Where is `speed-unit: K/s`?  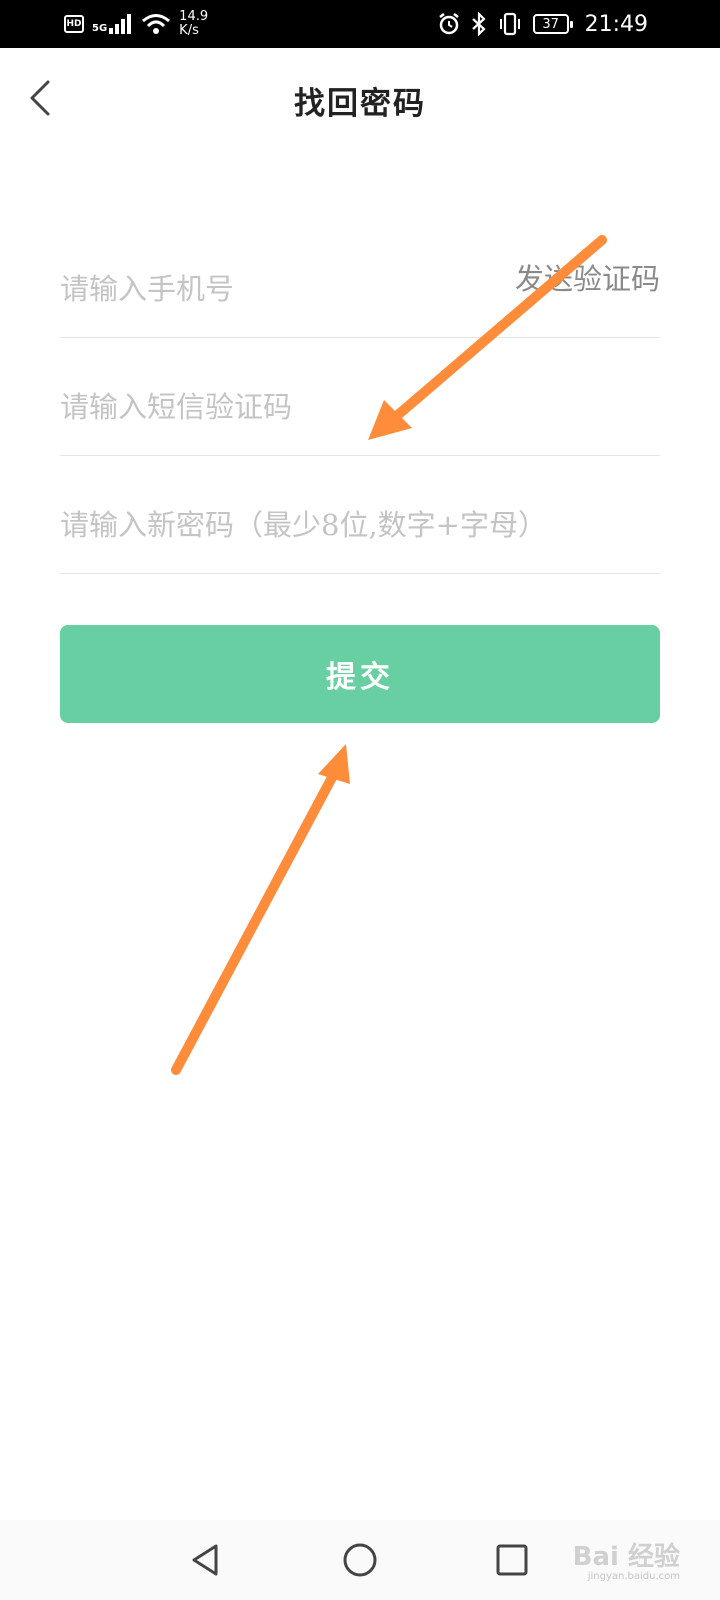 speed-unit: K/s is located at coordinates (189, 30).